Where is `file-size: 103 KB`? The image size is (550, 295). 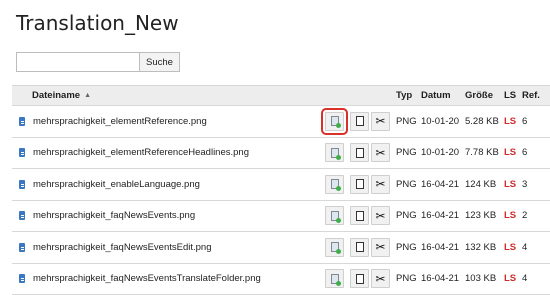
file-size: 103 KB is located at coordinates (480, 279).